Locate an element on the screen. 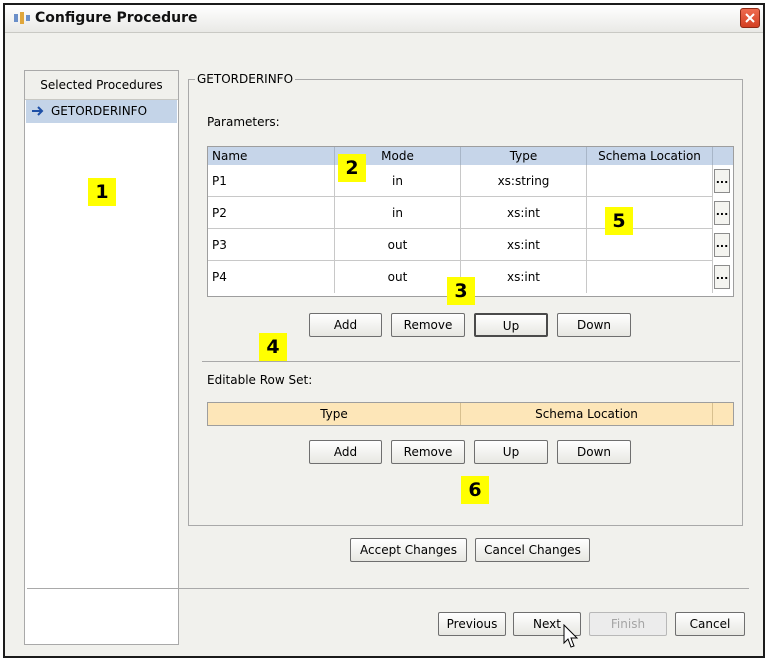 The height and width of the screenshot is (661, 768). column-header-blank is located at coordinates (723, 156).